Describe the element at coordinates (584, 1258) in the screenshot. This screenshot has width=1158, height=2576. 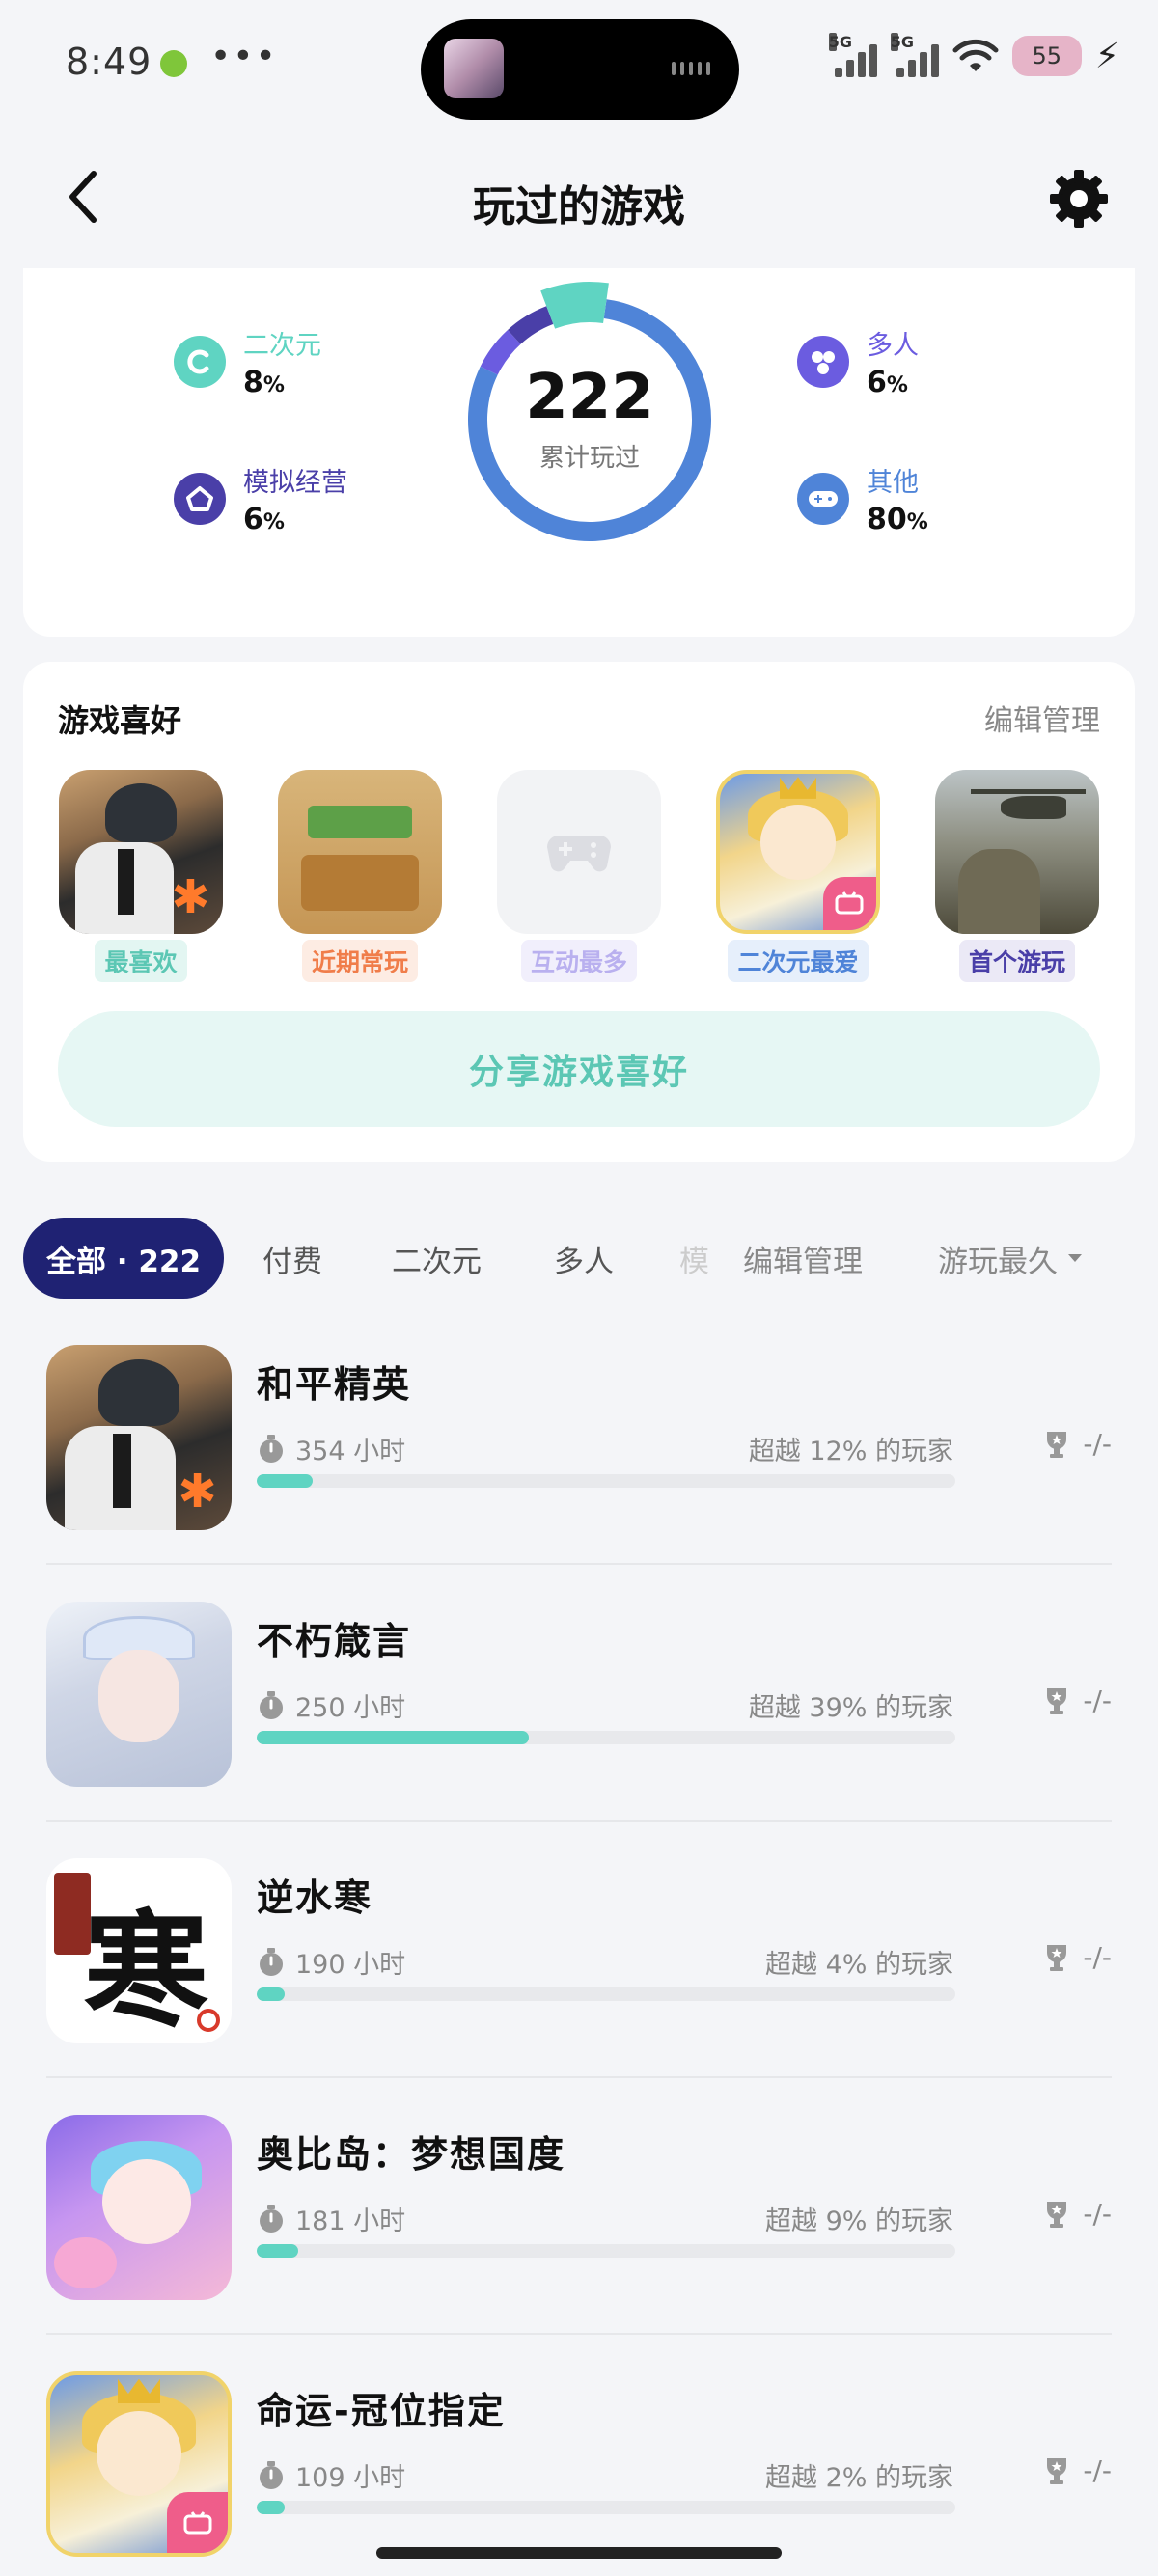
I see `tab-multiplayer: 多人` at that location.